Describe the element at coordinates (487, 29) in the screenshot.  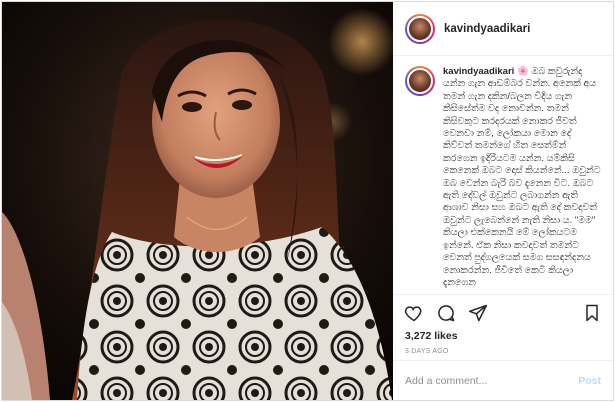
I see `header-username: kavindyaadikari` at that location.